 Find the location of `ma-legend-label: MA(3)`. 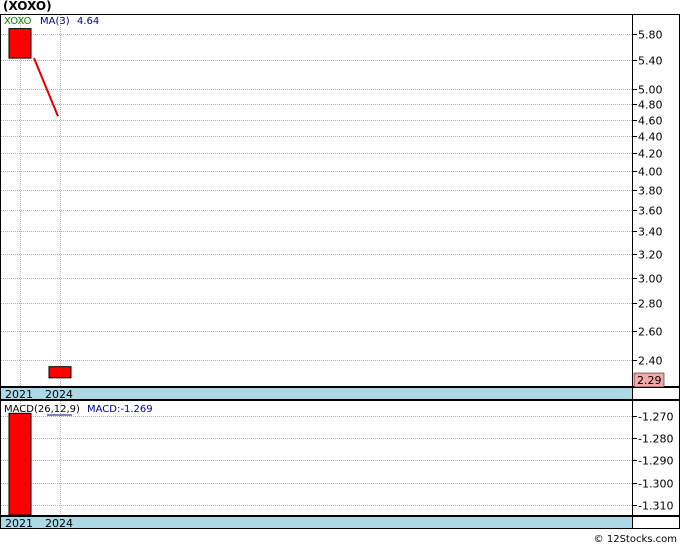

ma-legend-label: MA(3) is located at coordinates (55, 21).